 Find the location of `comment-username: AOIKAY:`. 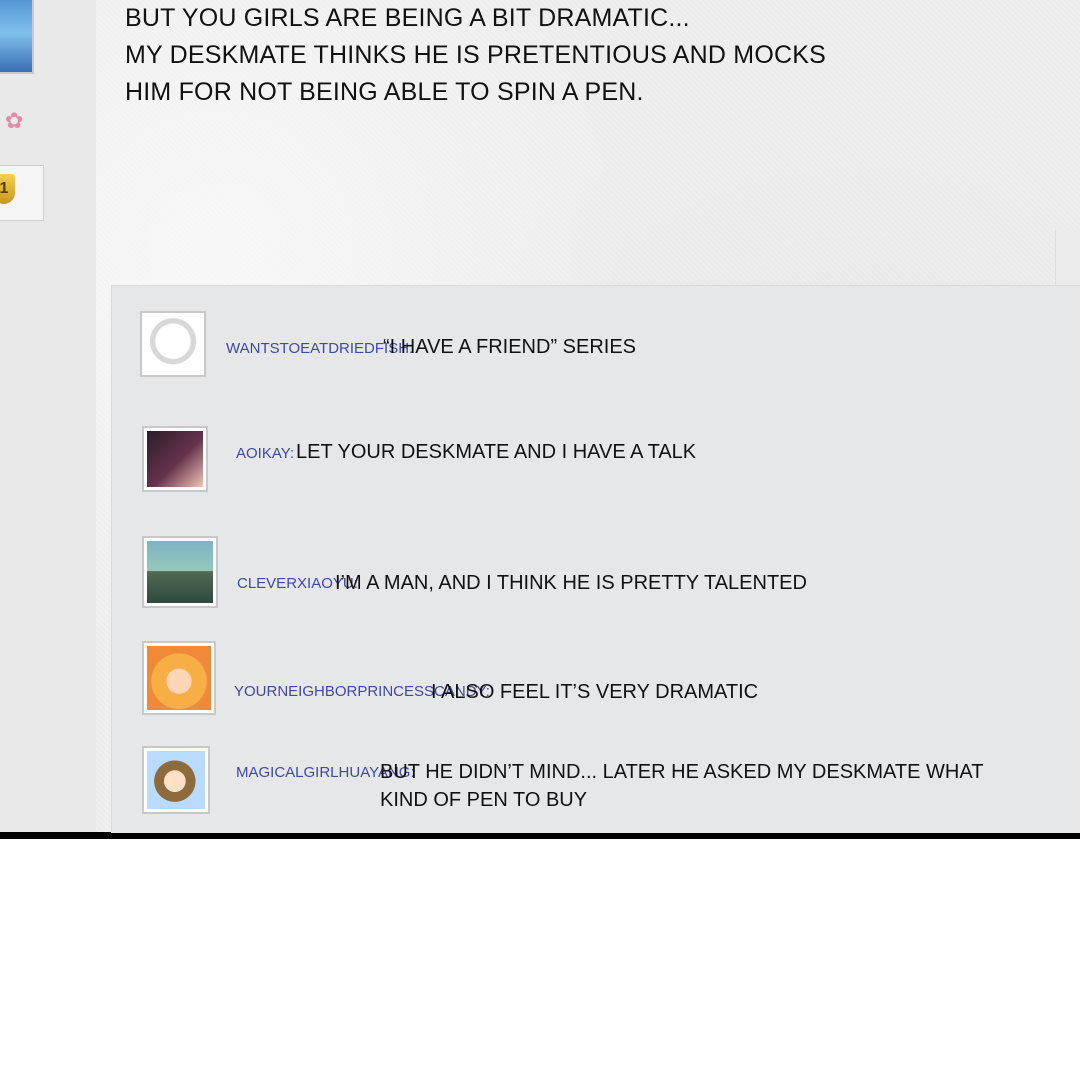

comment-username: AOIKAY: is located at coordinates (265, 454).